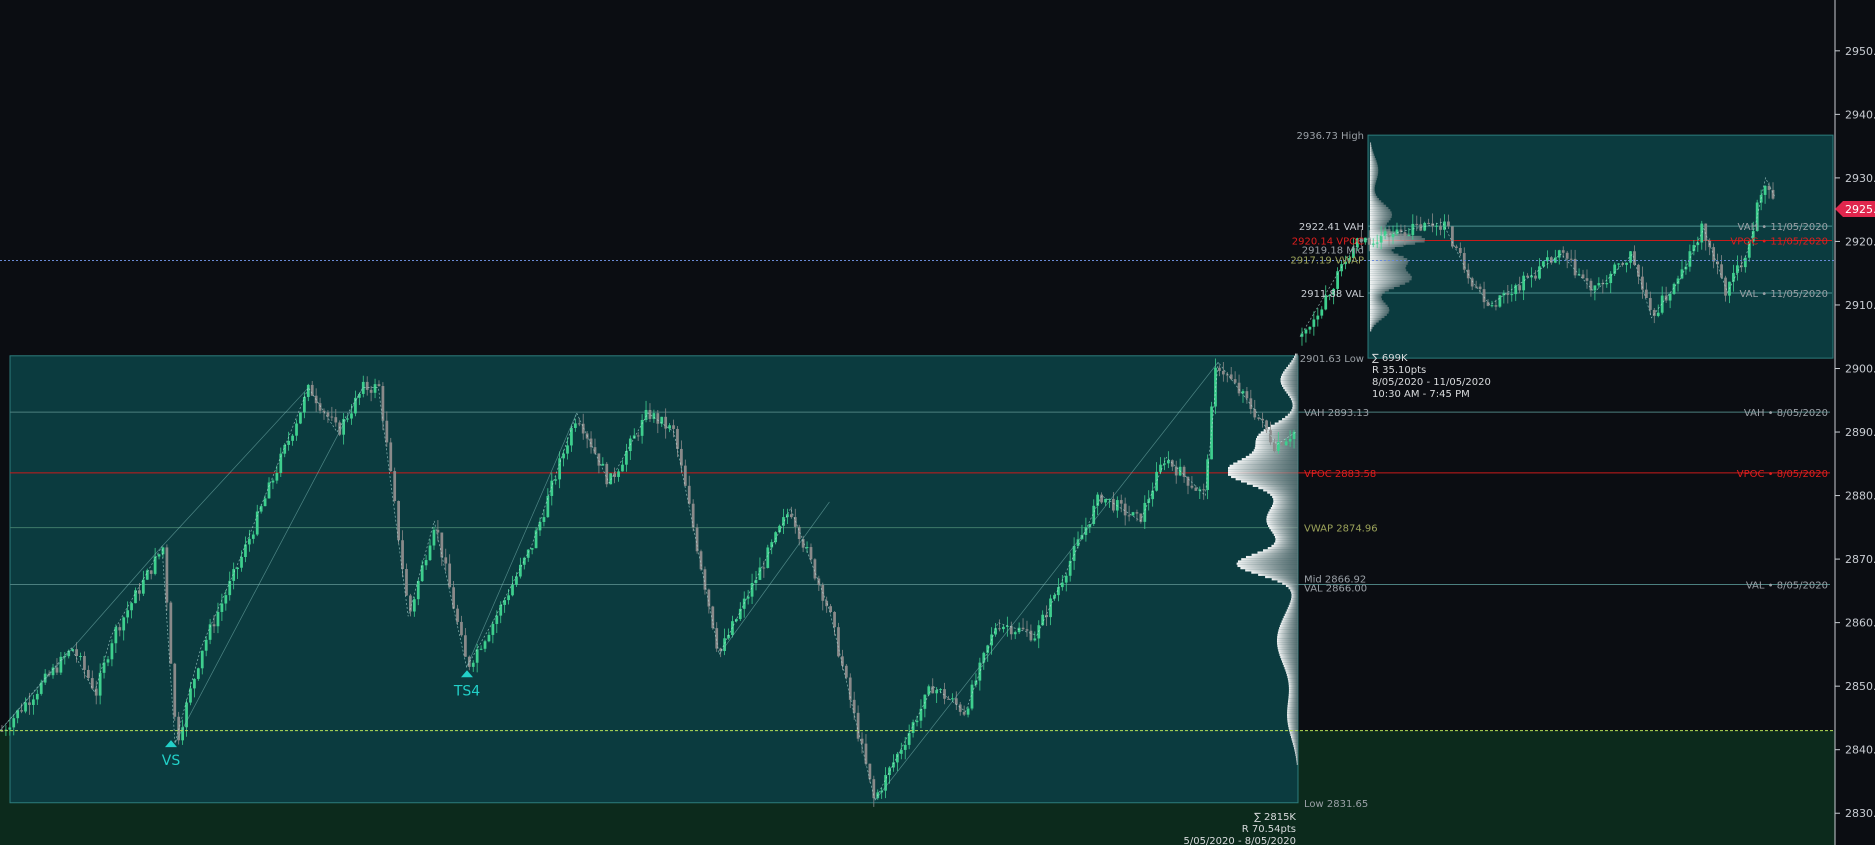 The height and width of the screenshot is (845, 1875). Describe the element at coordinates (1269, 829) in the screenshot. I see `p1-stat-range: R 70.54pts` at that location.